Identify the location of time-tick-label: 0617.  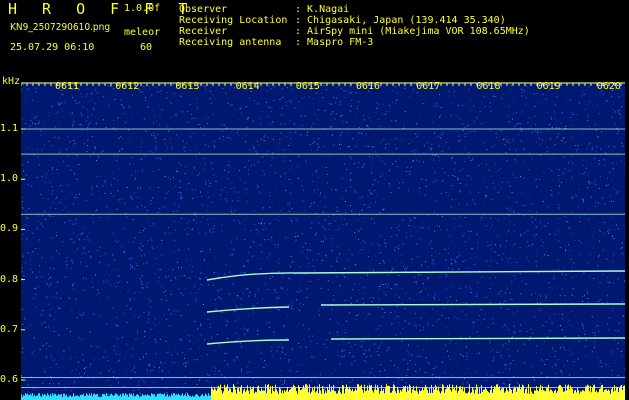
(428, 86).